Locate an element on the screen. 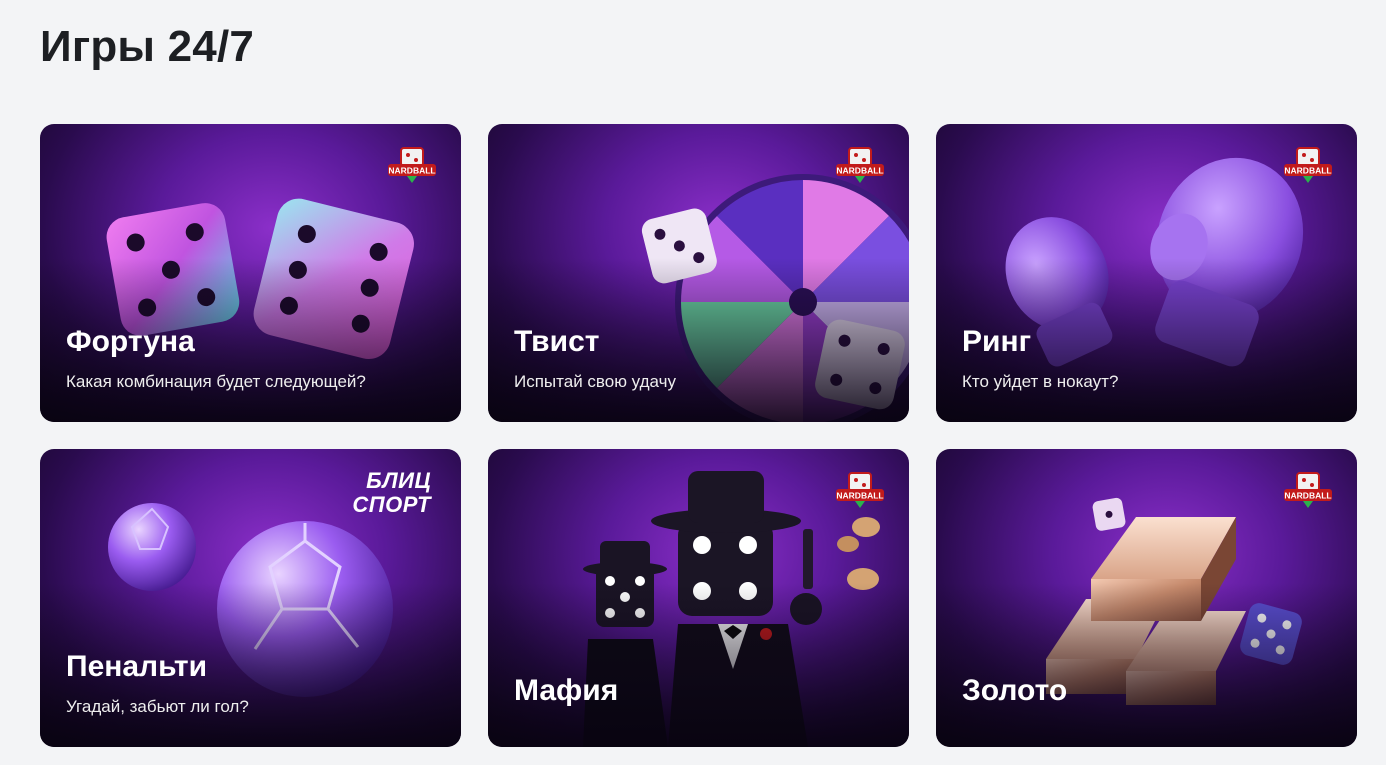 The image size is (1386, 765). game-card-text: Твист Испытай свою удачу is located at coordinates (595, 358).